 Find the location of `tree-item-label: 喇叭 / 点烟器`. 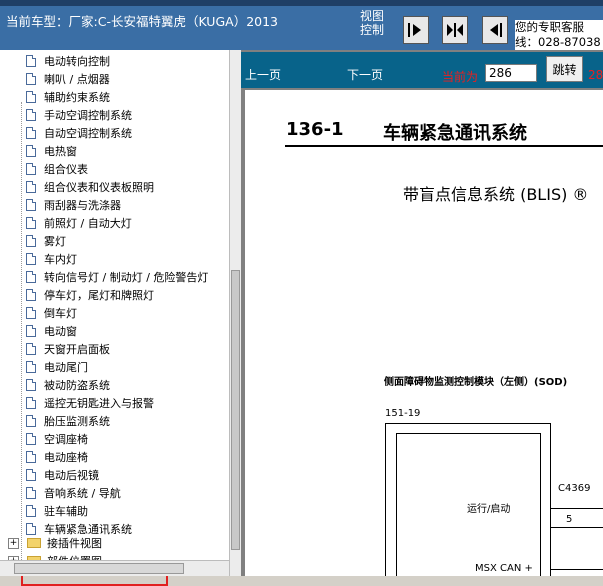

tree-item-label: 喇叭 / 点烟器 is located at coordinates (77, 79).